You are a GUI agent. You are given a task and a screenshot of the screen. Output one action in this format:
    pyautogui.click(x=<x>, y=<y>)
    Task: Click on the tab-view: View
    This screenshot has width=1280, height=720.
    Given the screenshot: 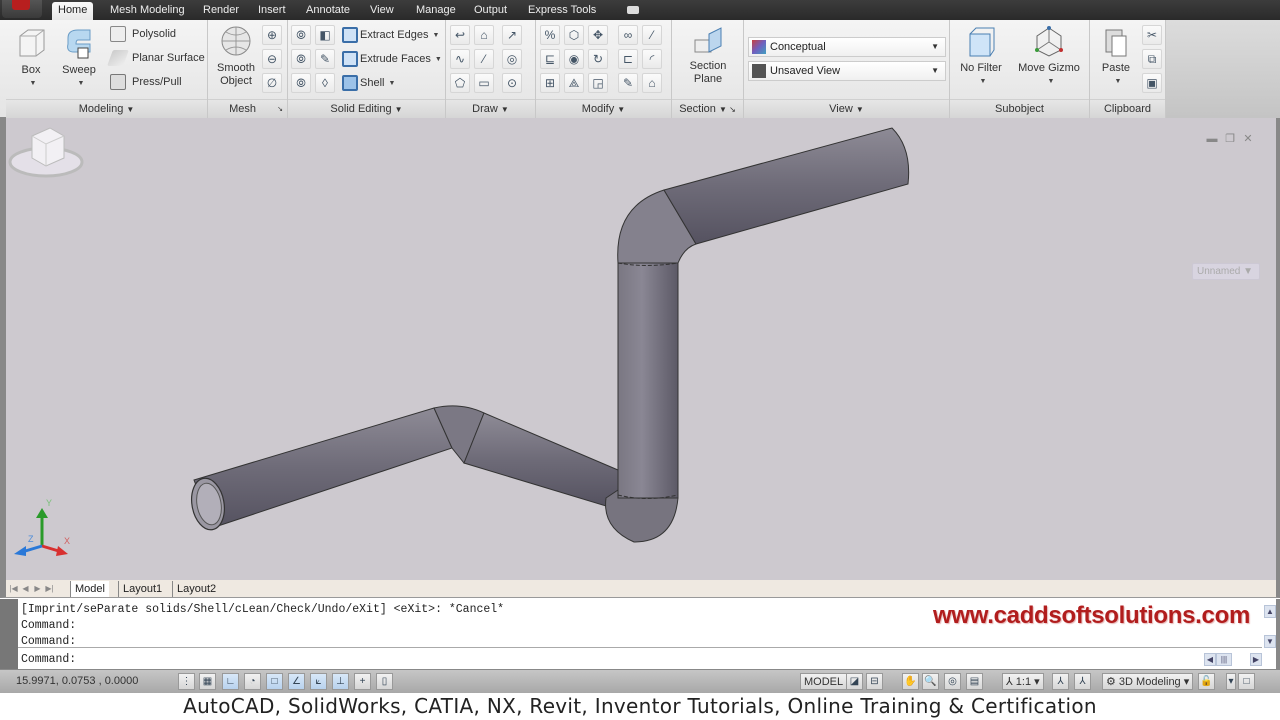 What is the action you would take?
    pyautogui.click(x=382, y=11)
    